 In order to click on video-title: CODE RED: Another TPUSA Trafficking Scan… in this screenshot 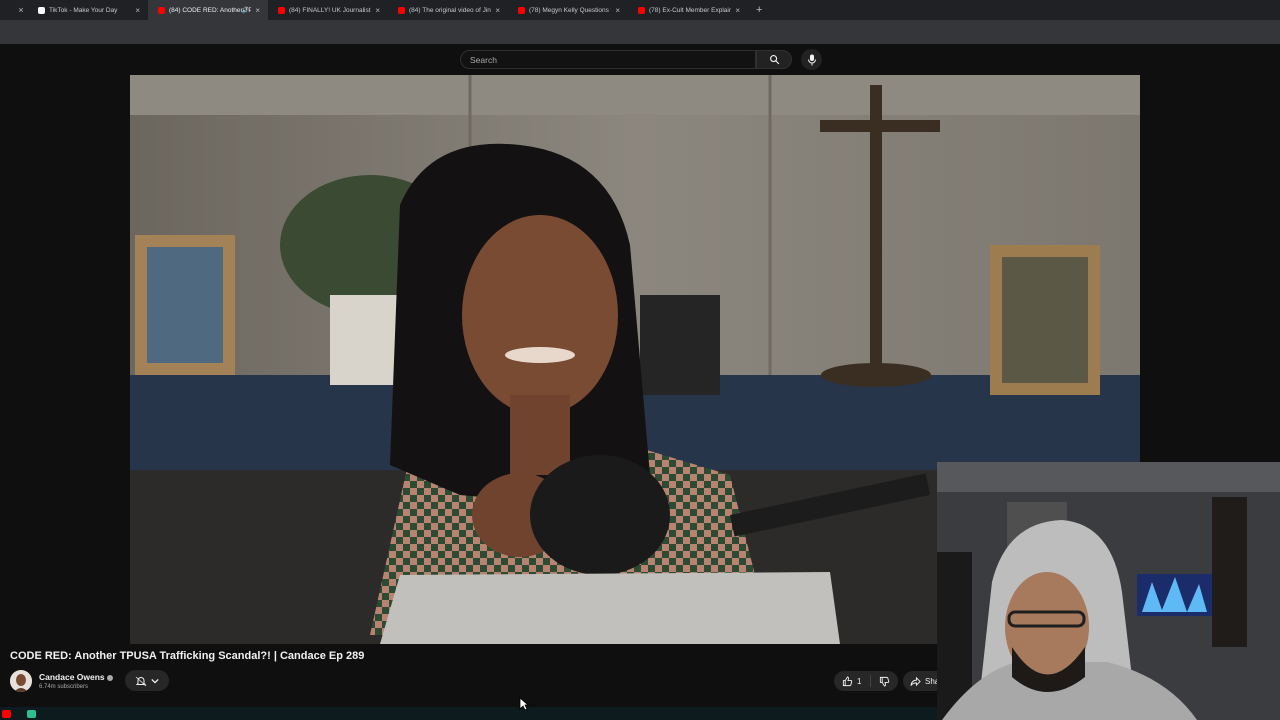, I will do `click(187, 656)`.